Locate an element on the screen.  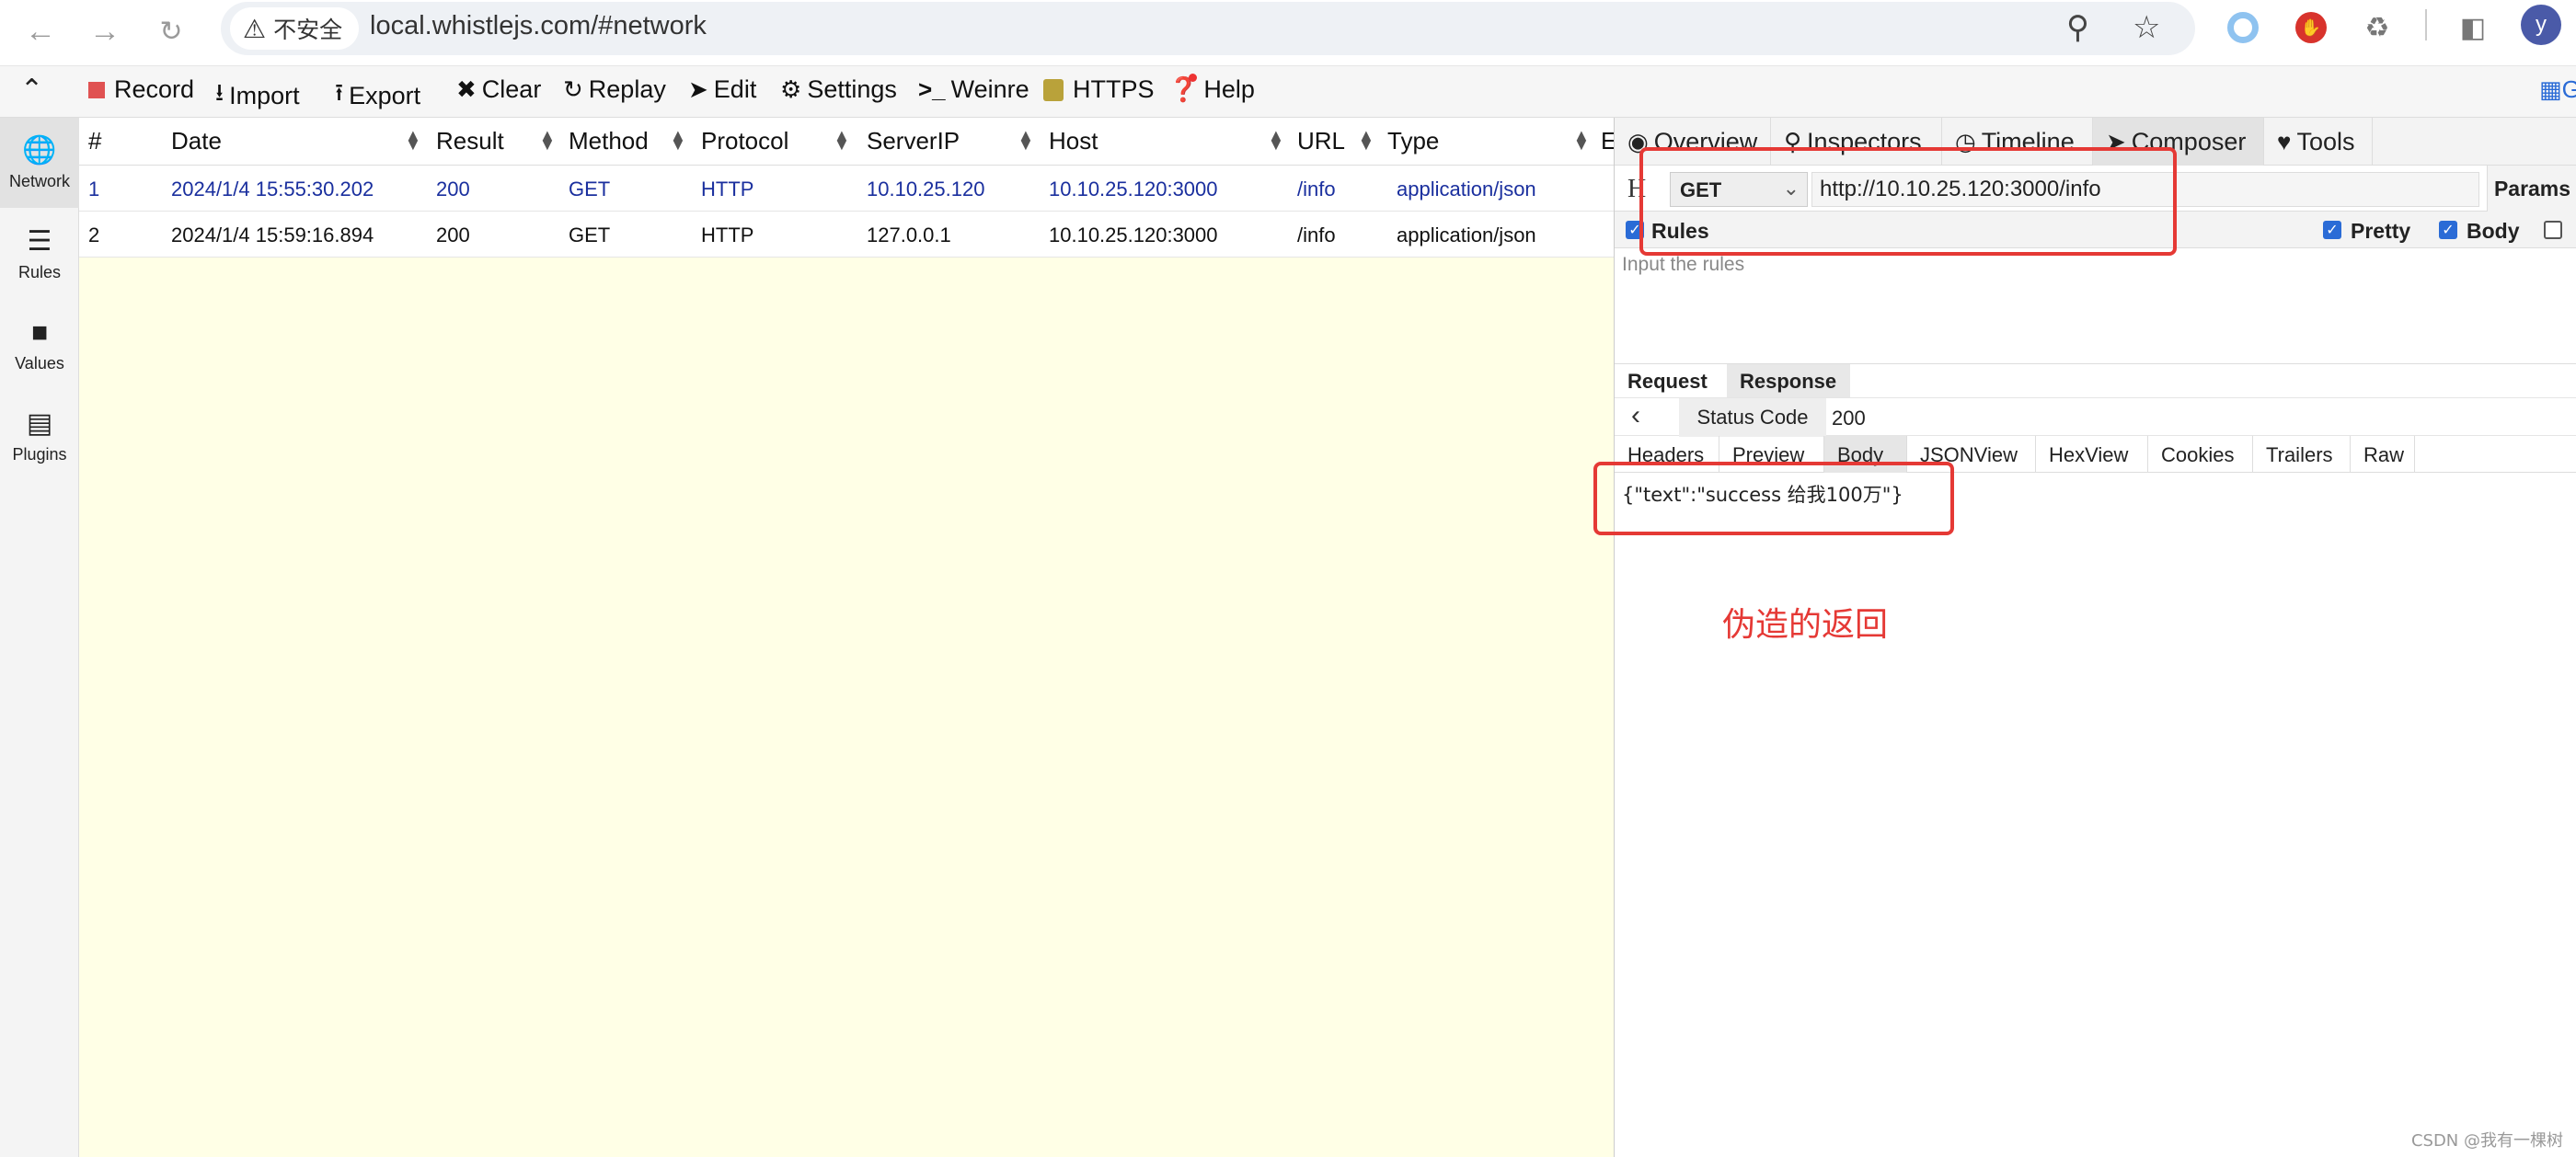
gear-icon: ⚙ is located at coordinates (791, 89).